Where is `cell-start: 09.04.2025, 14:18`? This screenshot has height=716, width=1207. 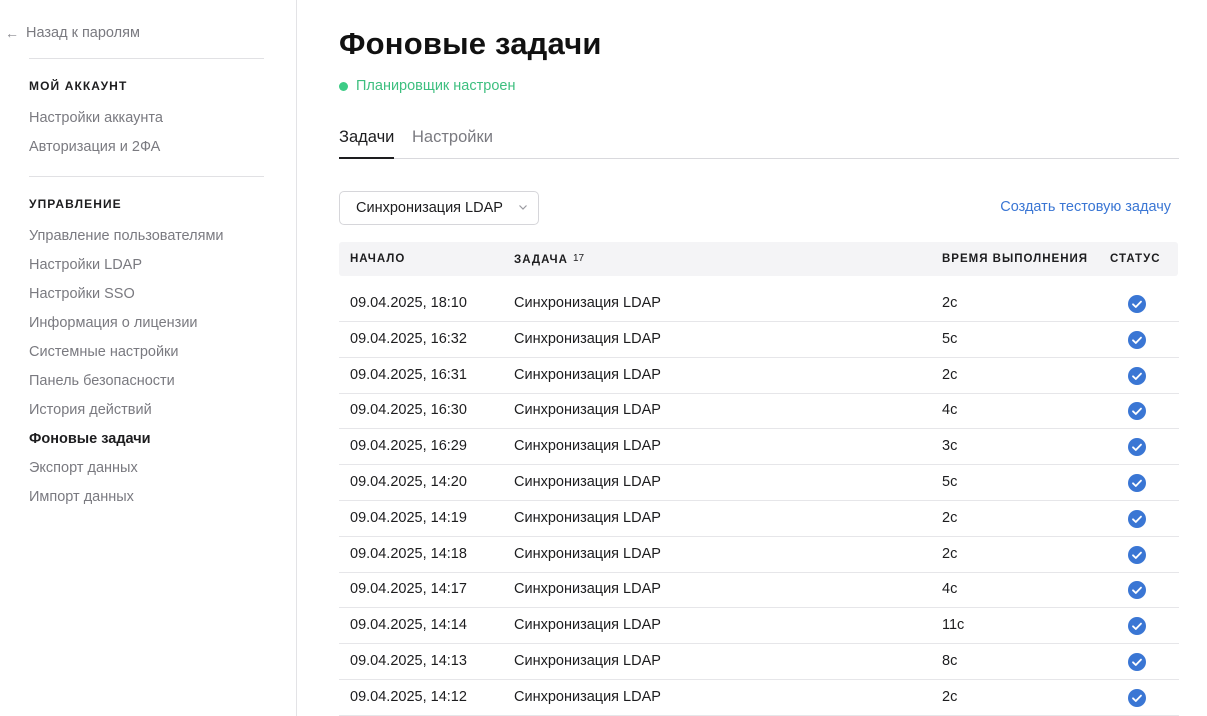
cell-start: 09.04.2025, 14:18 is located at coordinates (408, 553).